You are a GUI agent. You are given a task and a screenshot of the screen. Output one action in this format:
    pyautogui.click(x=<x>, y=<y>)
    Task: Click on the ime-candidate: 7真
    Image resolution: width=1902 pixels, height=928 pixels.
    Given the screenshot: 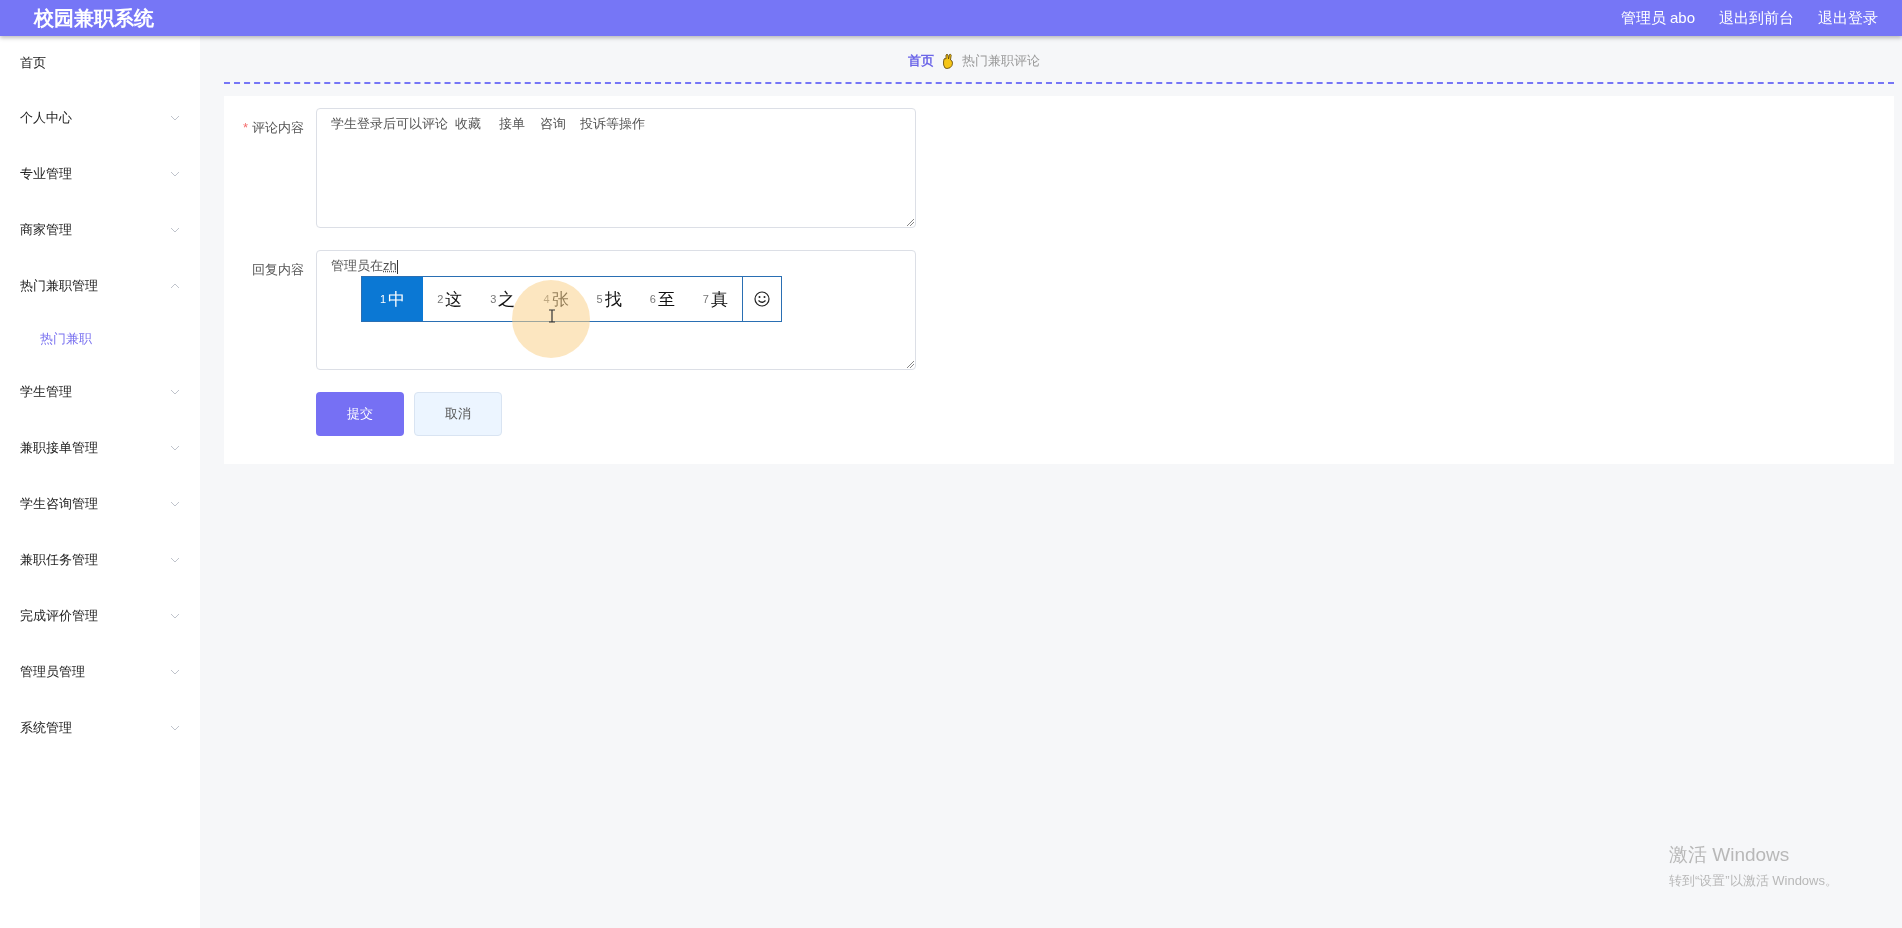 What is the action you would take?
    pyautogui.click(x=715, y=299)
    